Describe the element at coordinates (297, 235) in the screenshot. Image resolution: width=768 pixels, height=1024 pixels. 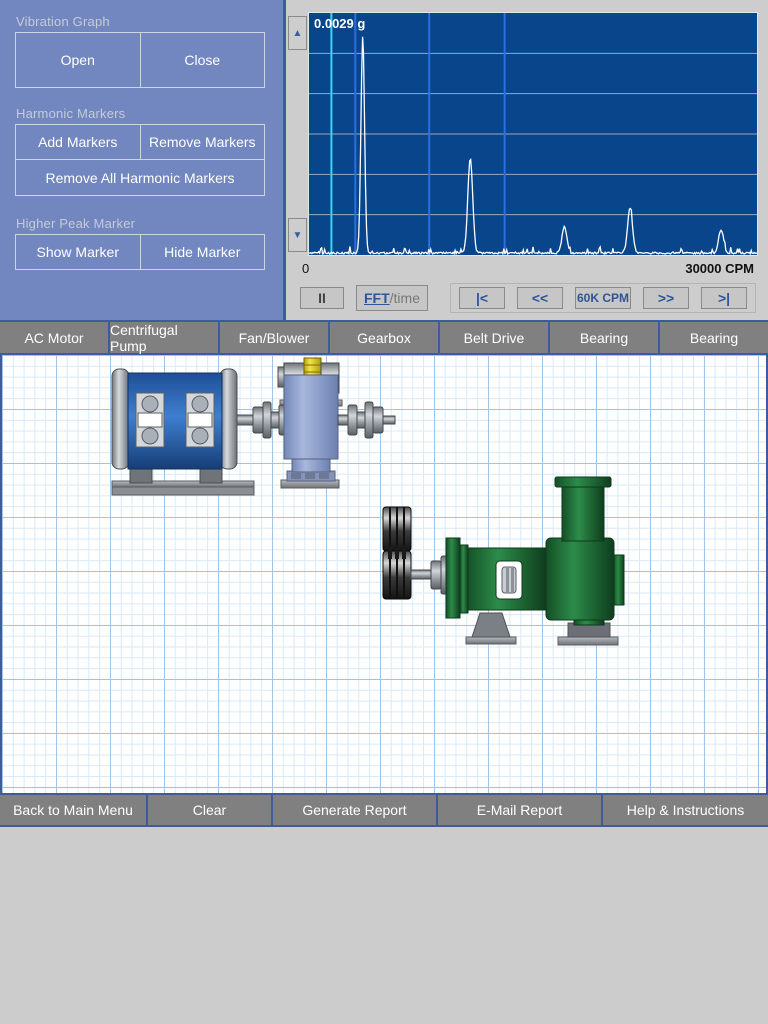
I see `scroll-down-icon: ▼` at that location.